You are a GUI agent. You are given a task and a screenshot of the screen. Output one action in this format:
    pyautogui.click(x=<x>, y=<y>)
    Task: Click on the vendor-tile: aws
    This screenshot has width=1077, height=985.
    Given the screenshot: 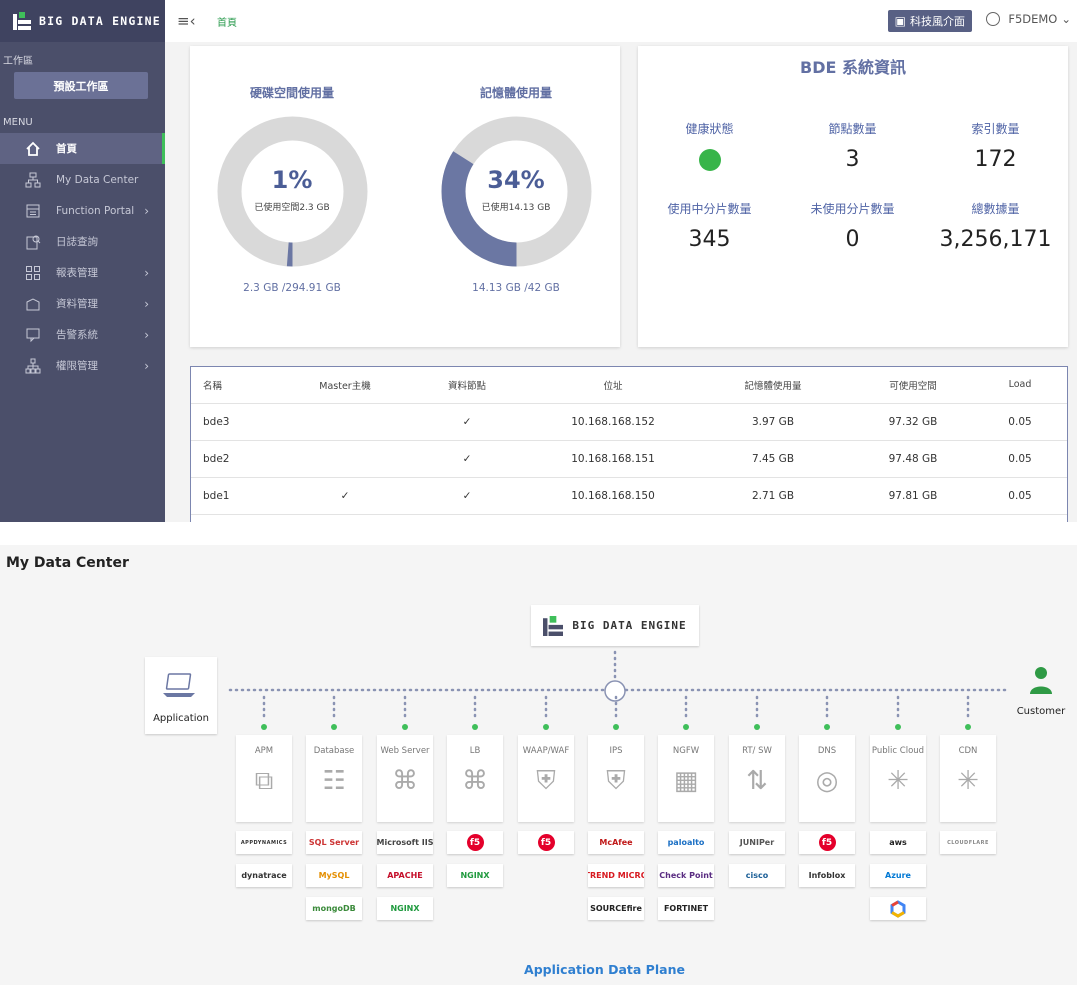 What is the action you would take?
    pyautogui.click(x=898, y=842)
    